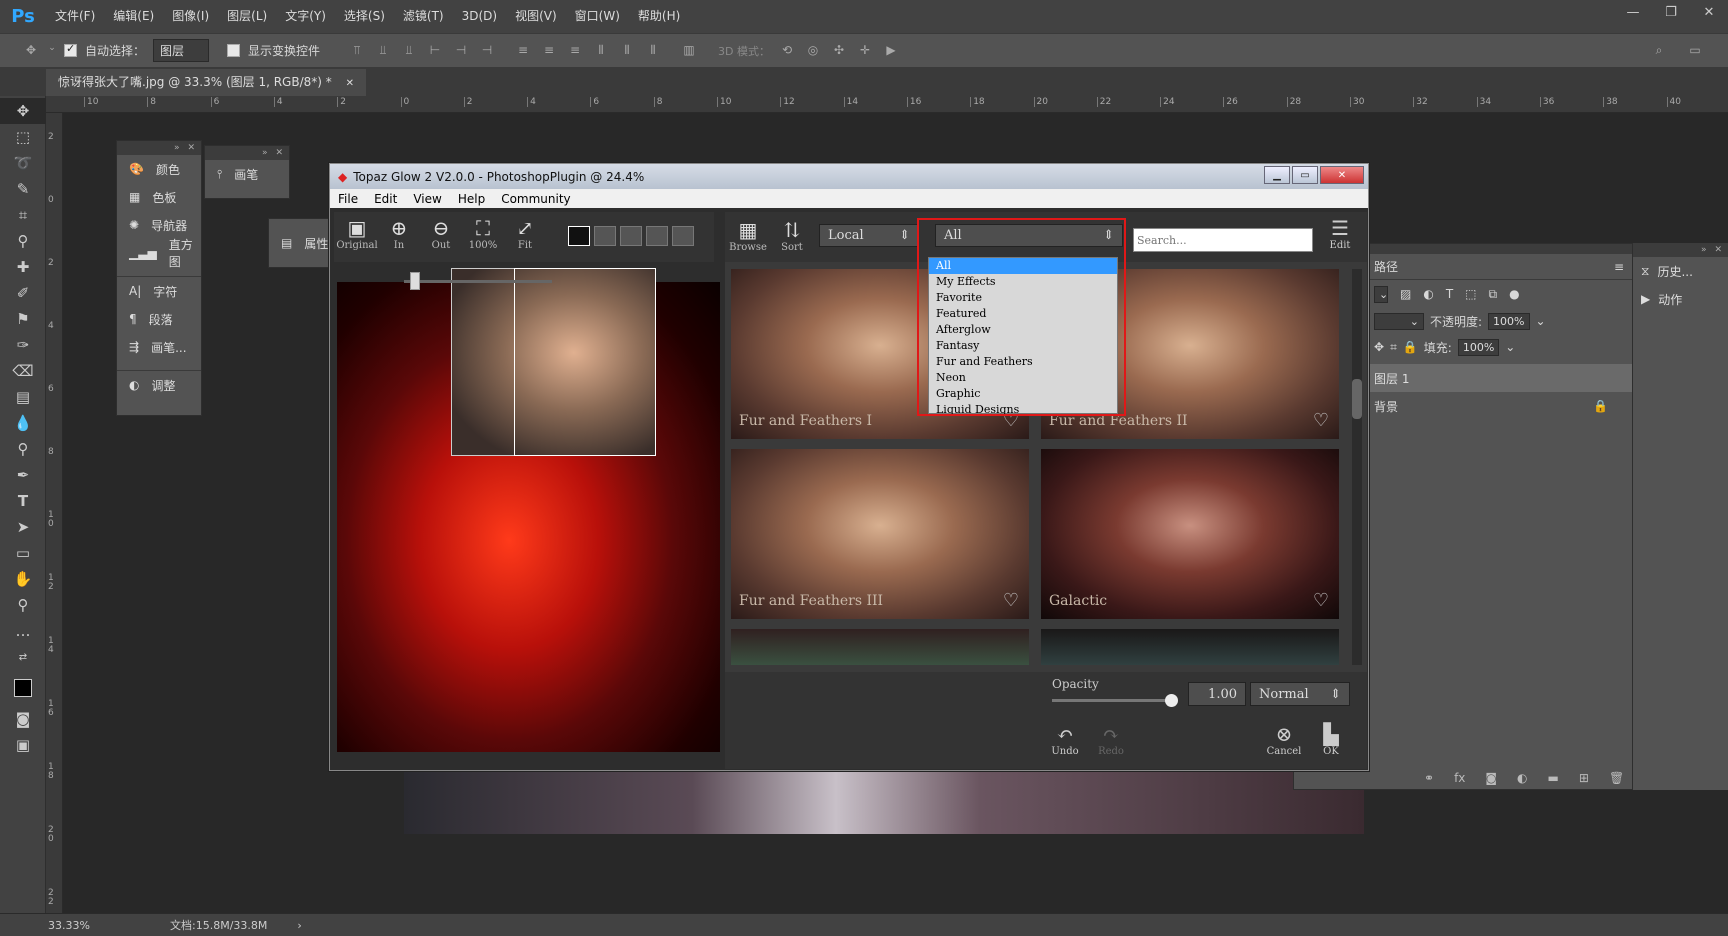 The width and height of the screenshot is (1728, 936). What do you see at coordinates (159, 197) in the screenshot?
I see `panel-swatches: ▦ 色板` at bounding box center [159, 197].